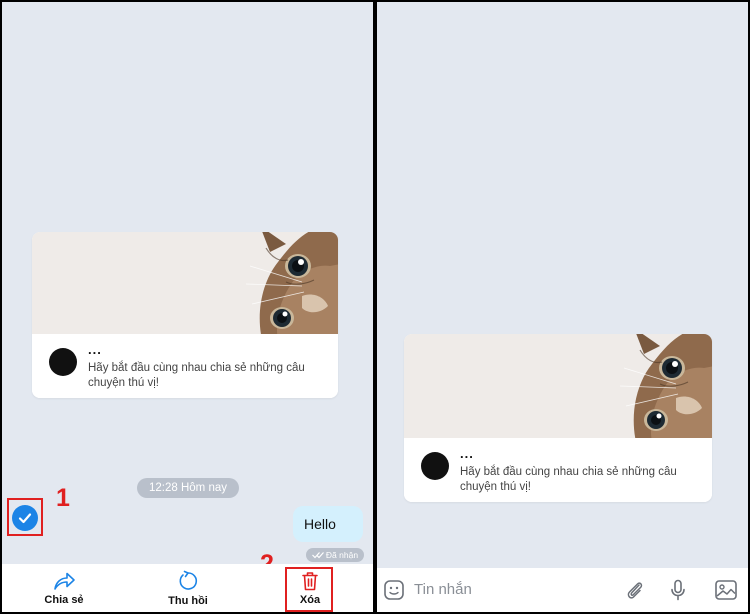  What do you see at coordinates (310, 580) in the screenshot?
I see `trash-icon` at bounding box center [310, 580].